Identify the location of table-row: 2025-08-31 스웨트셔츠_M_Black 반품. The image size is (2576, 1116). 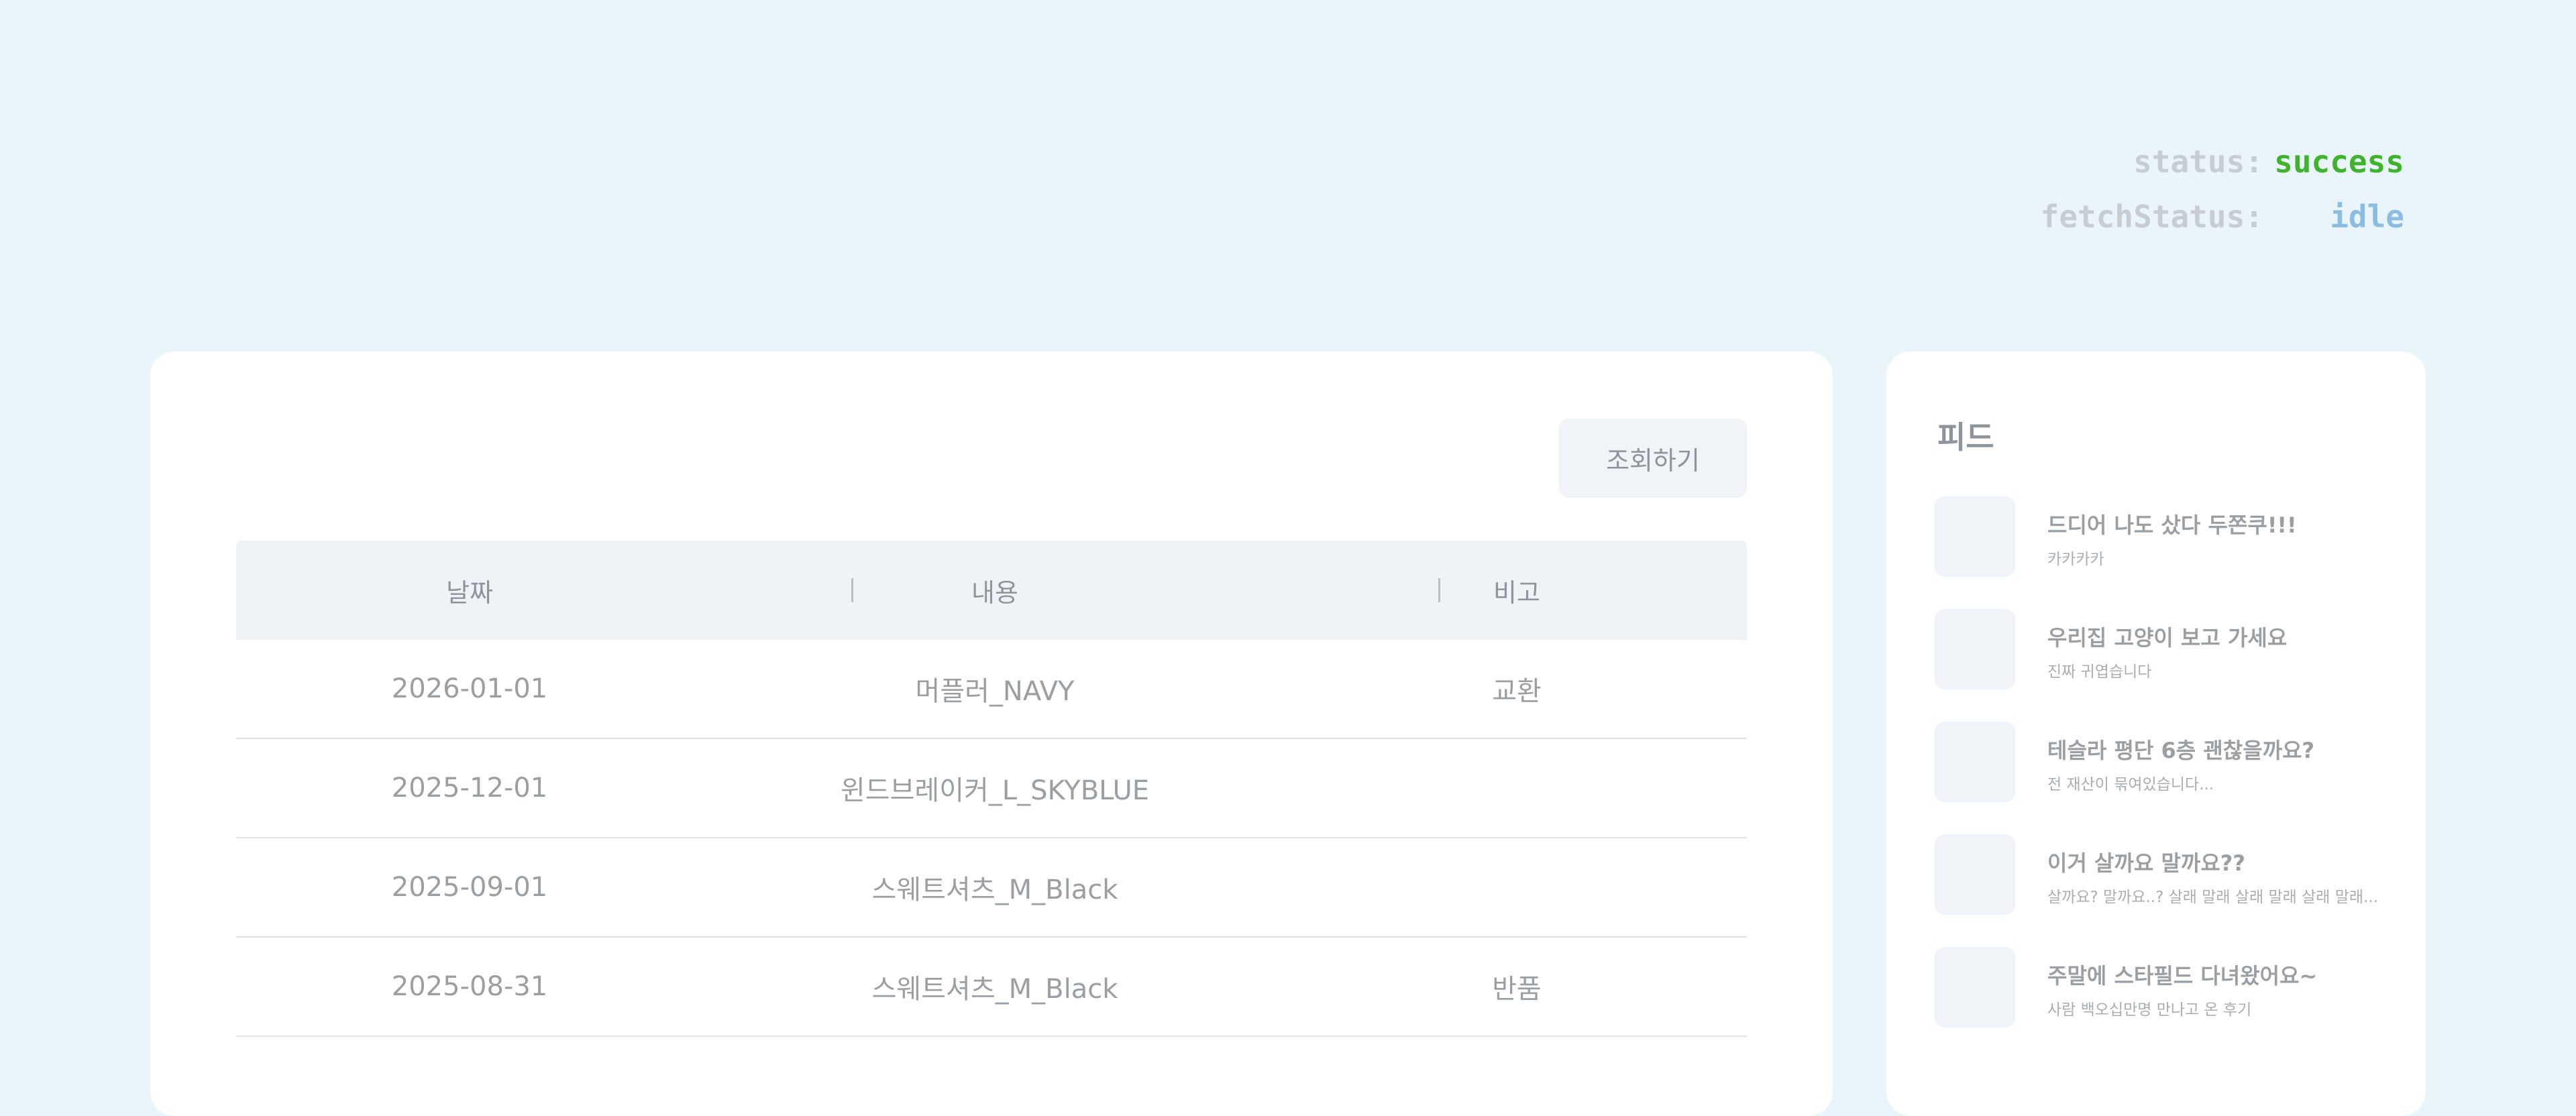
(991, 987).